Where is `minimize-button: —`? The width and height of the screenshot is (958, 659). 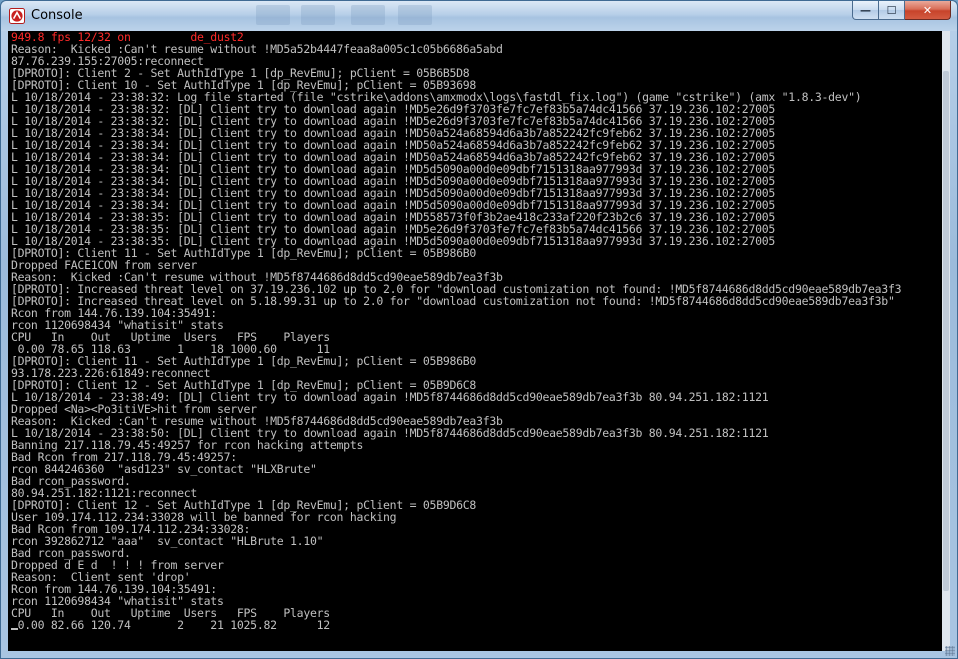
minimize-button: — is located at coordinates (865, 10).